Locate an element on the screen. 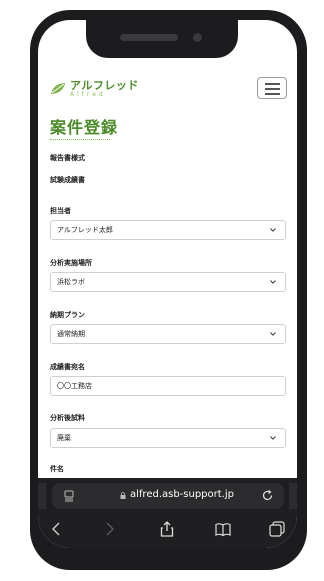 The height and width of the screenshot is (581, 324). sample-label: 分析後試料 is located at coordinates (67, 418).